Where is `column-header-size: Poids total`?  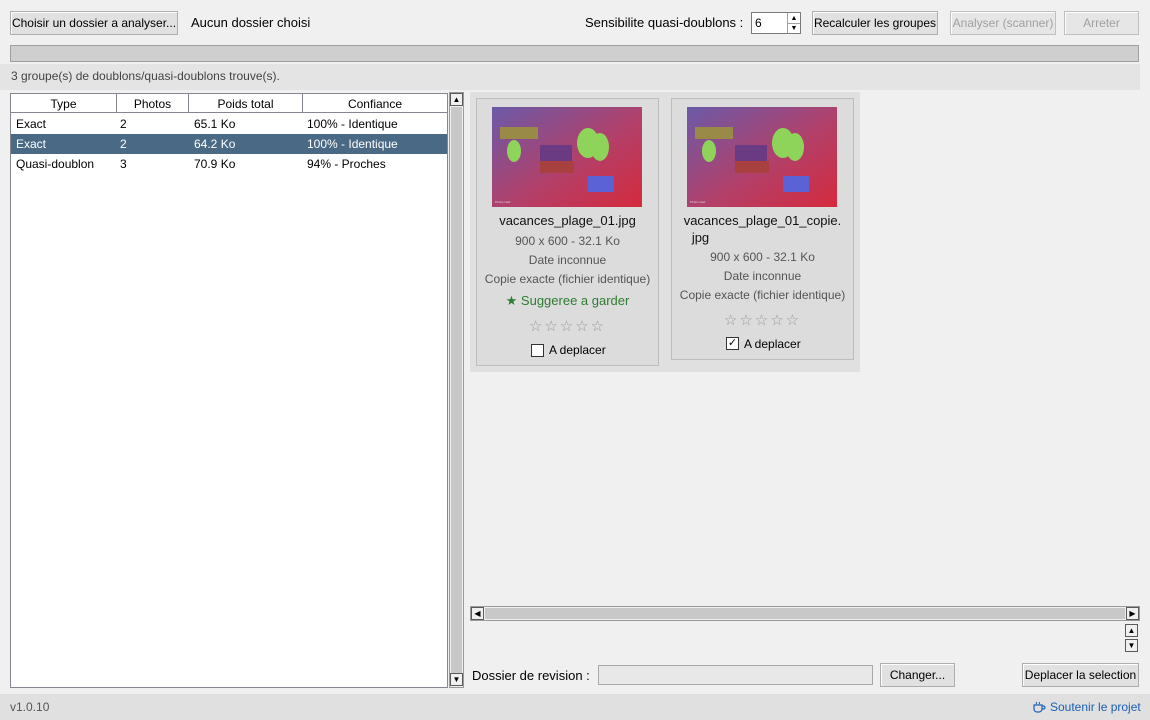
column-header-size: Poids total is located at coordinates (246, 103).